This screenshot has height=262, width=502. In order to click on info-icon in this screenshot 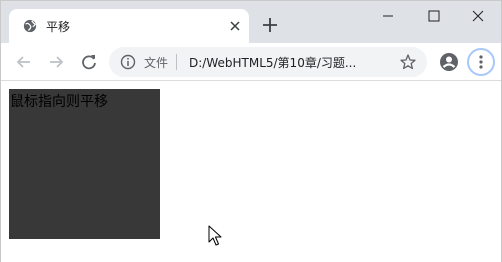, I will do `click(128, 62)`.